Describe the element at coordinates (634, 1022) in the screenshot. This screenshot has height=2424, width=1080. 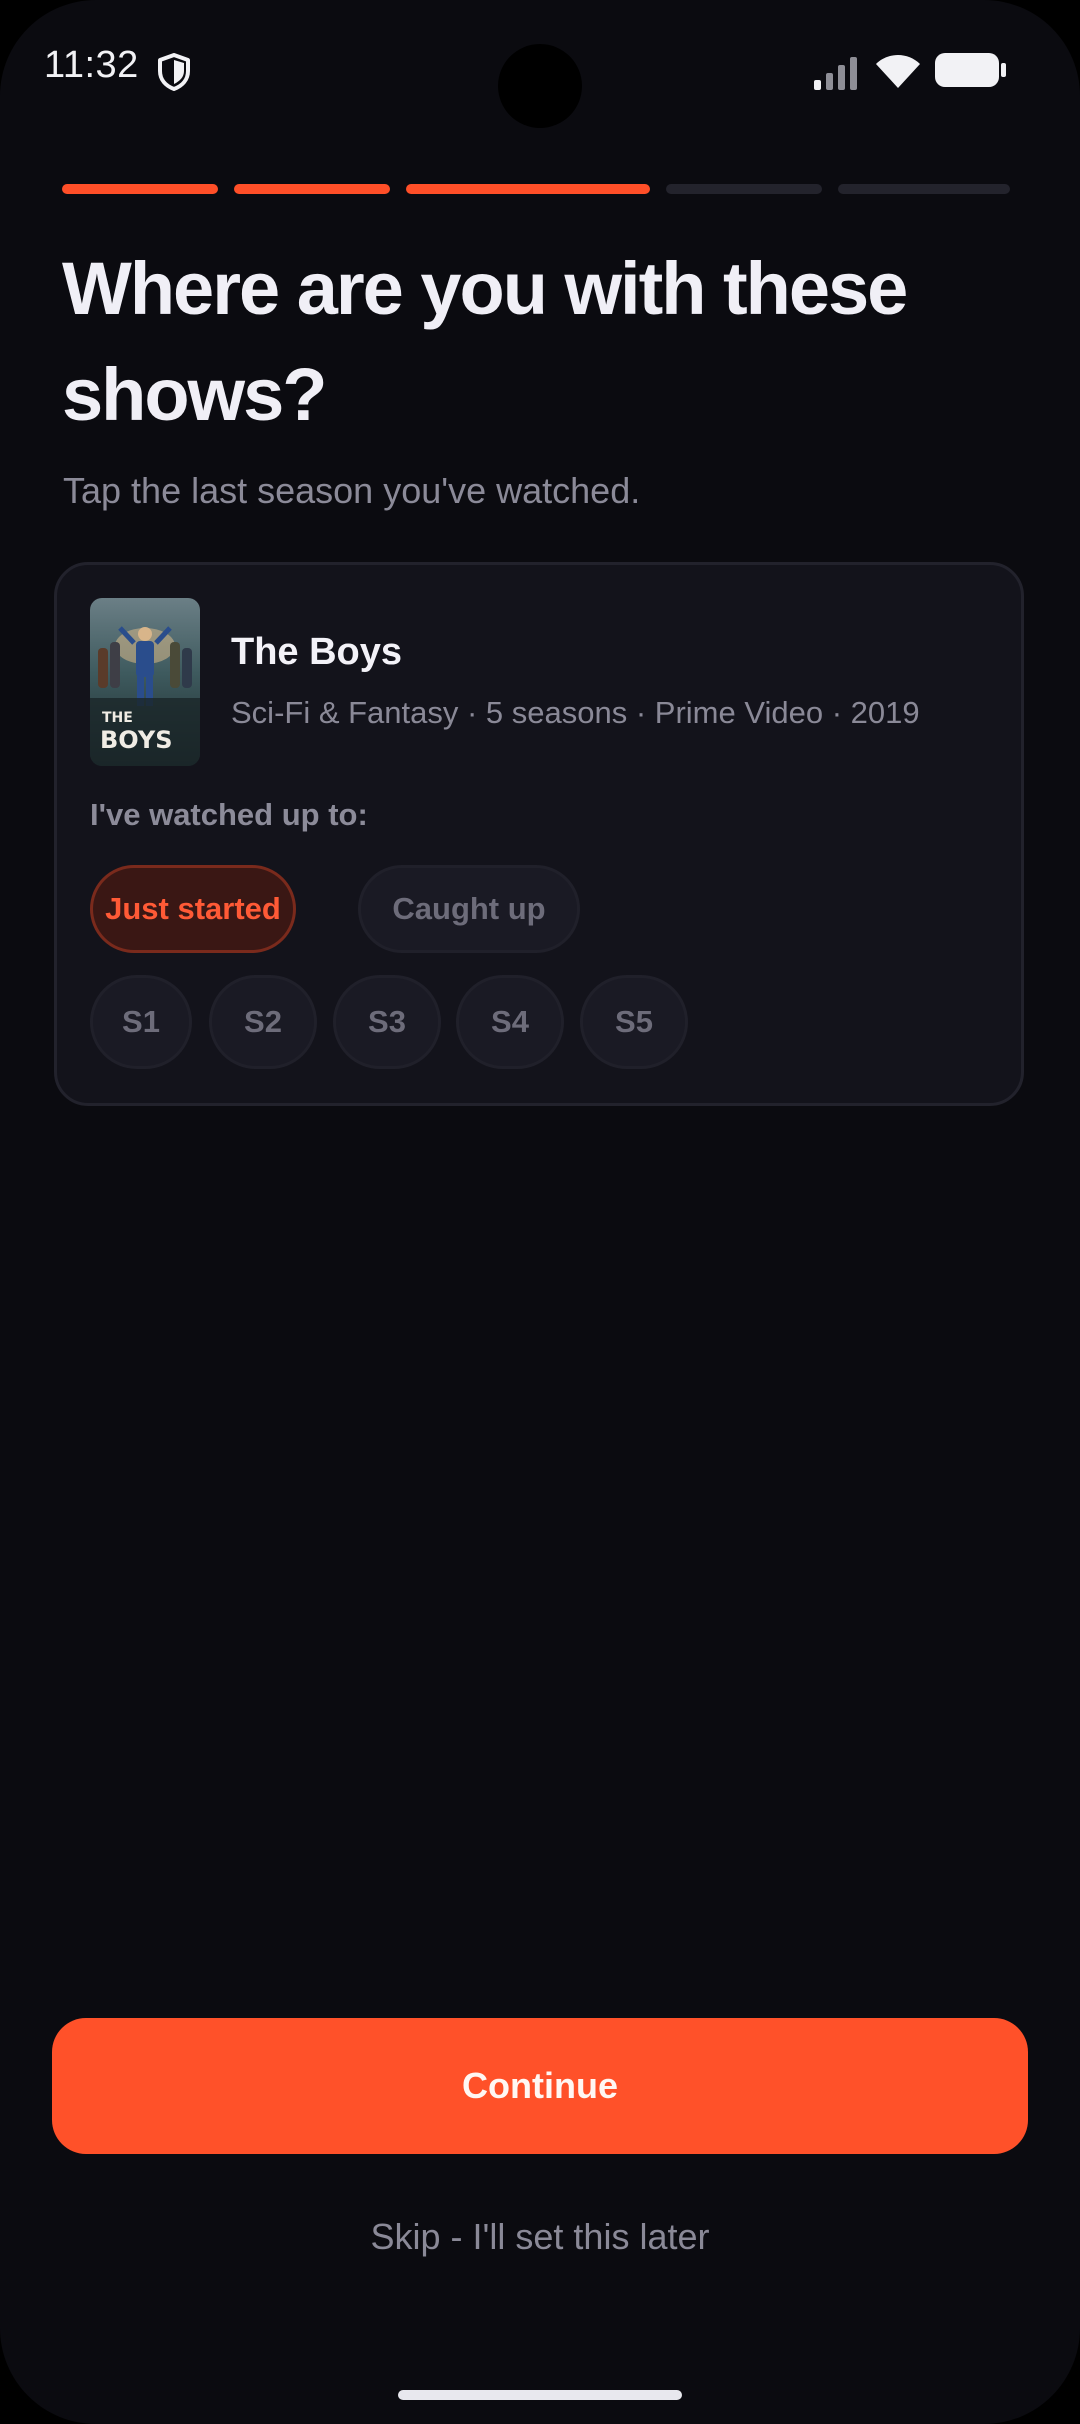
I see `season-chip-s5: S5` at that location.